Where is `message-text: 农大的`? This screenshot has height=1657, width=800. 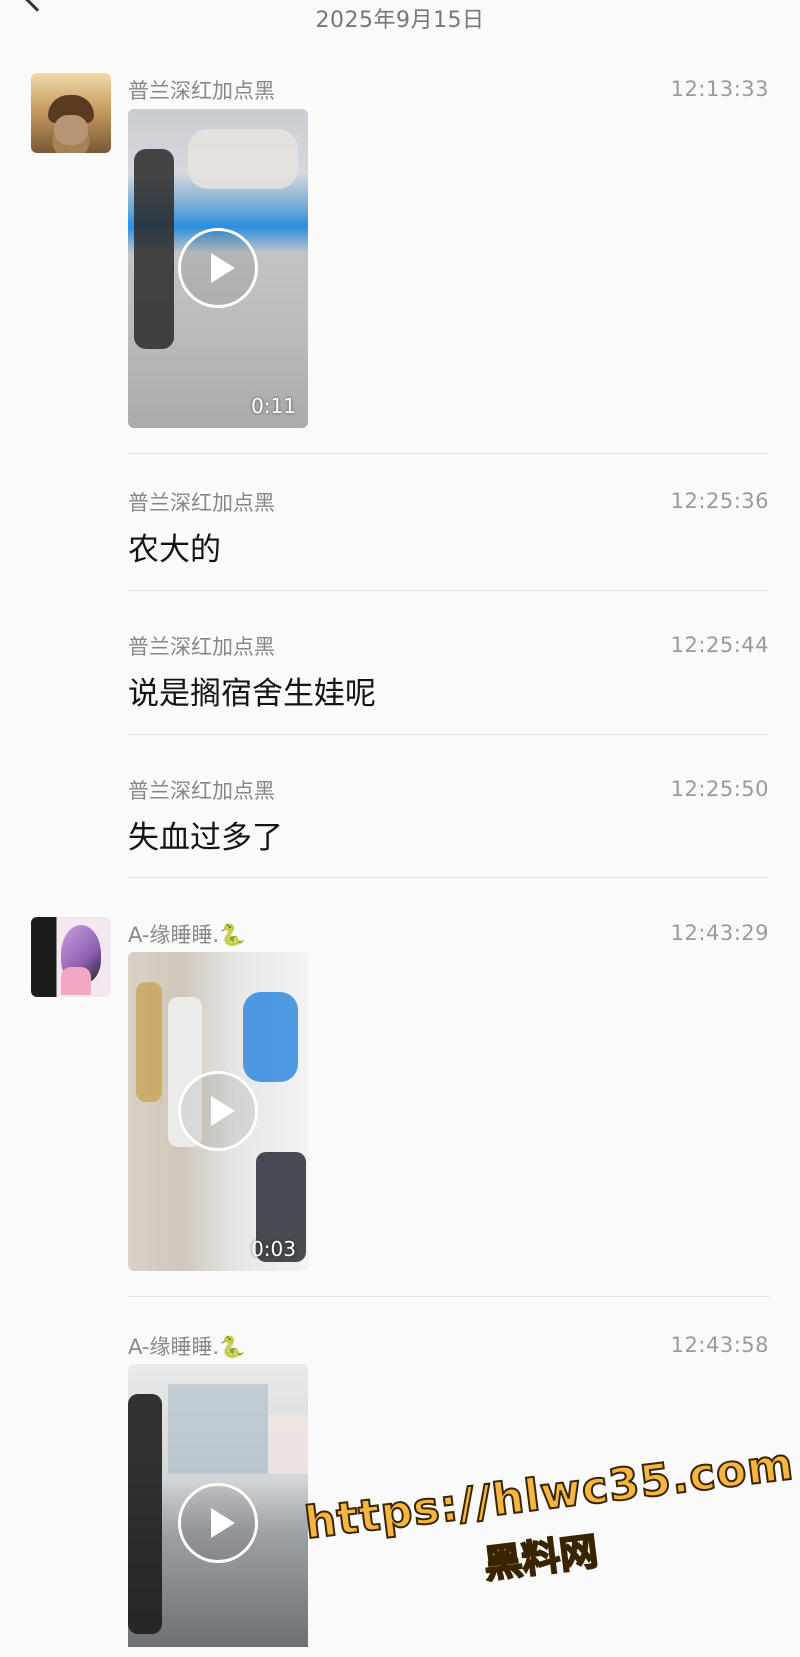 message-text: 农大的 is located at coordinates (174, 550).